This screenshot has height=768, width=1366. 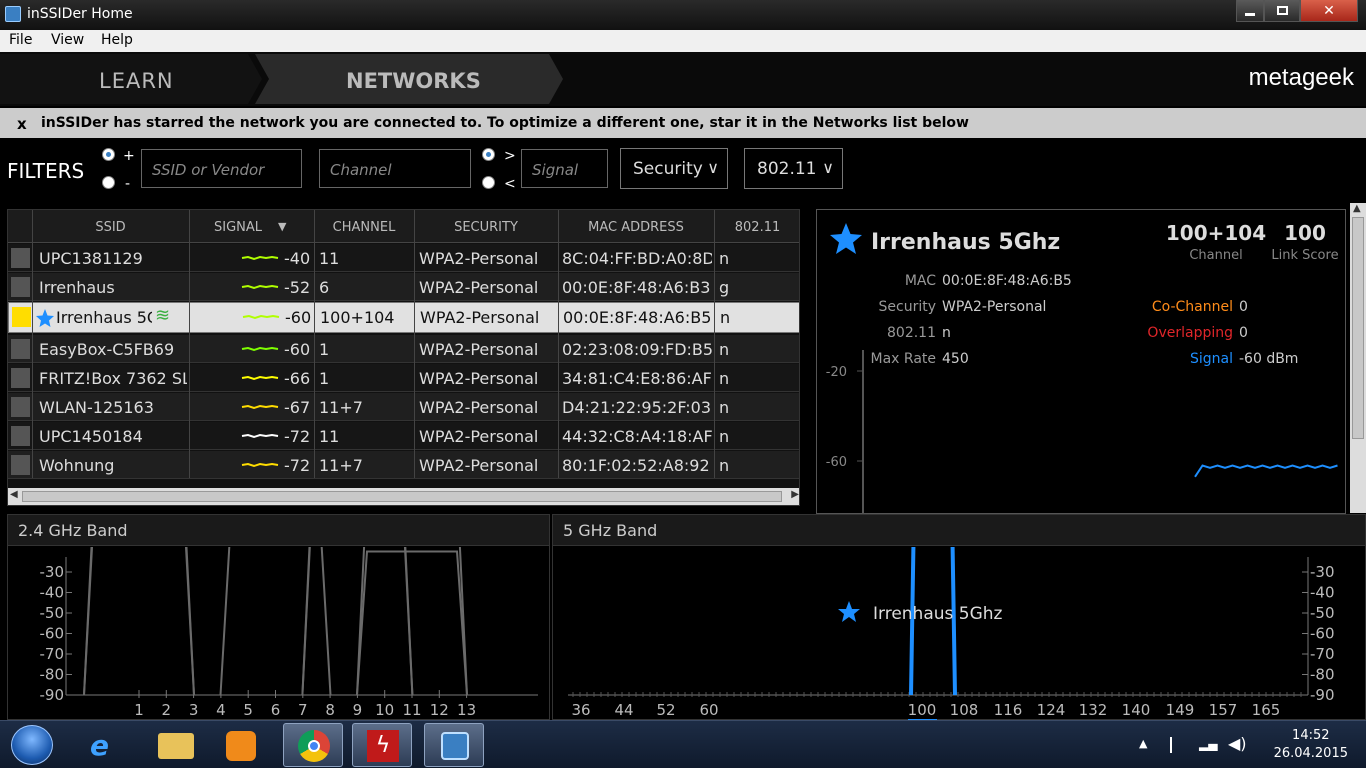 I want to click on signal-filter-input: Signal, so click(x=564, y=168).